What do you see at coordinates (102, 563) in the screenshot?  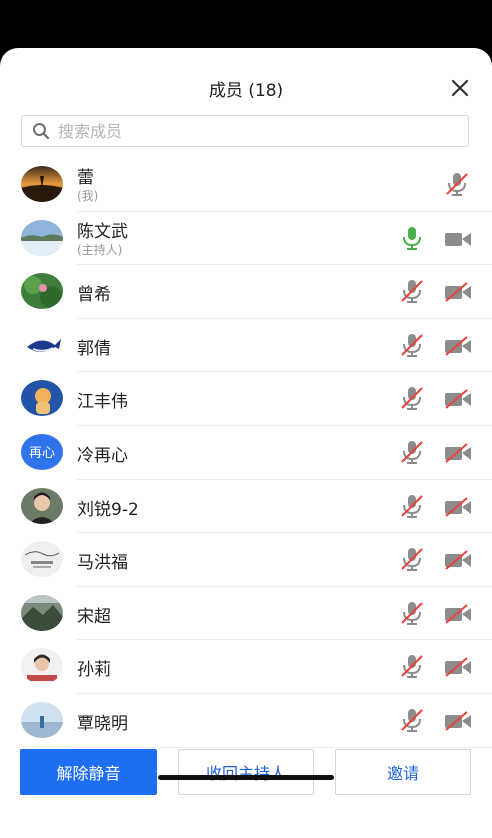 I see `member-name: 马洪福` at bounding box center [102, 563].